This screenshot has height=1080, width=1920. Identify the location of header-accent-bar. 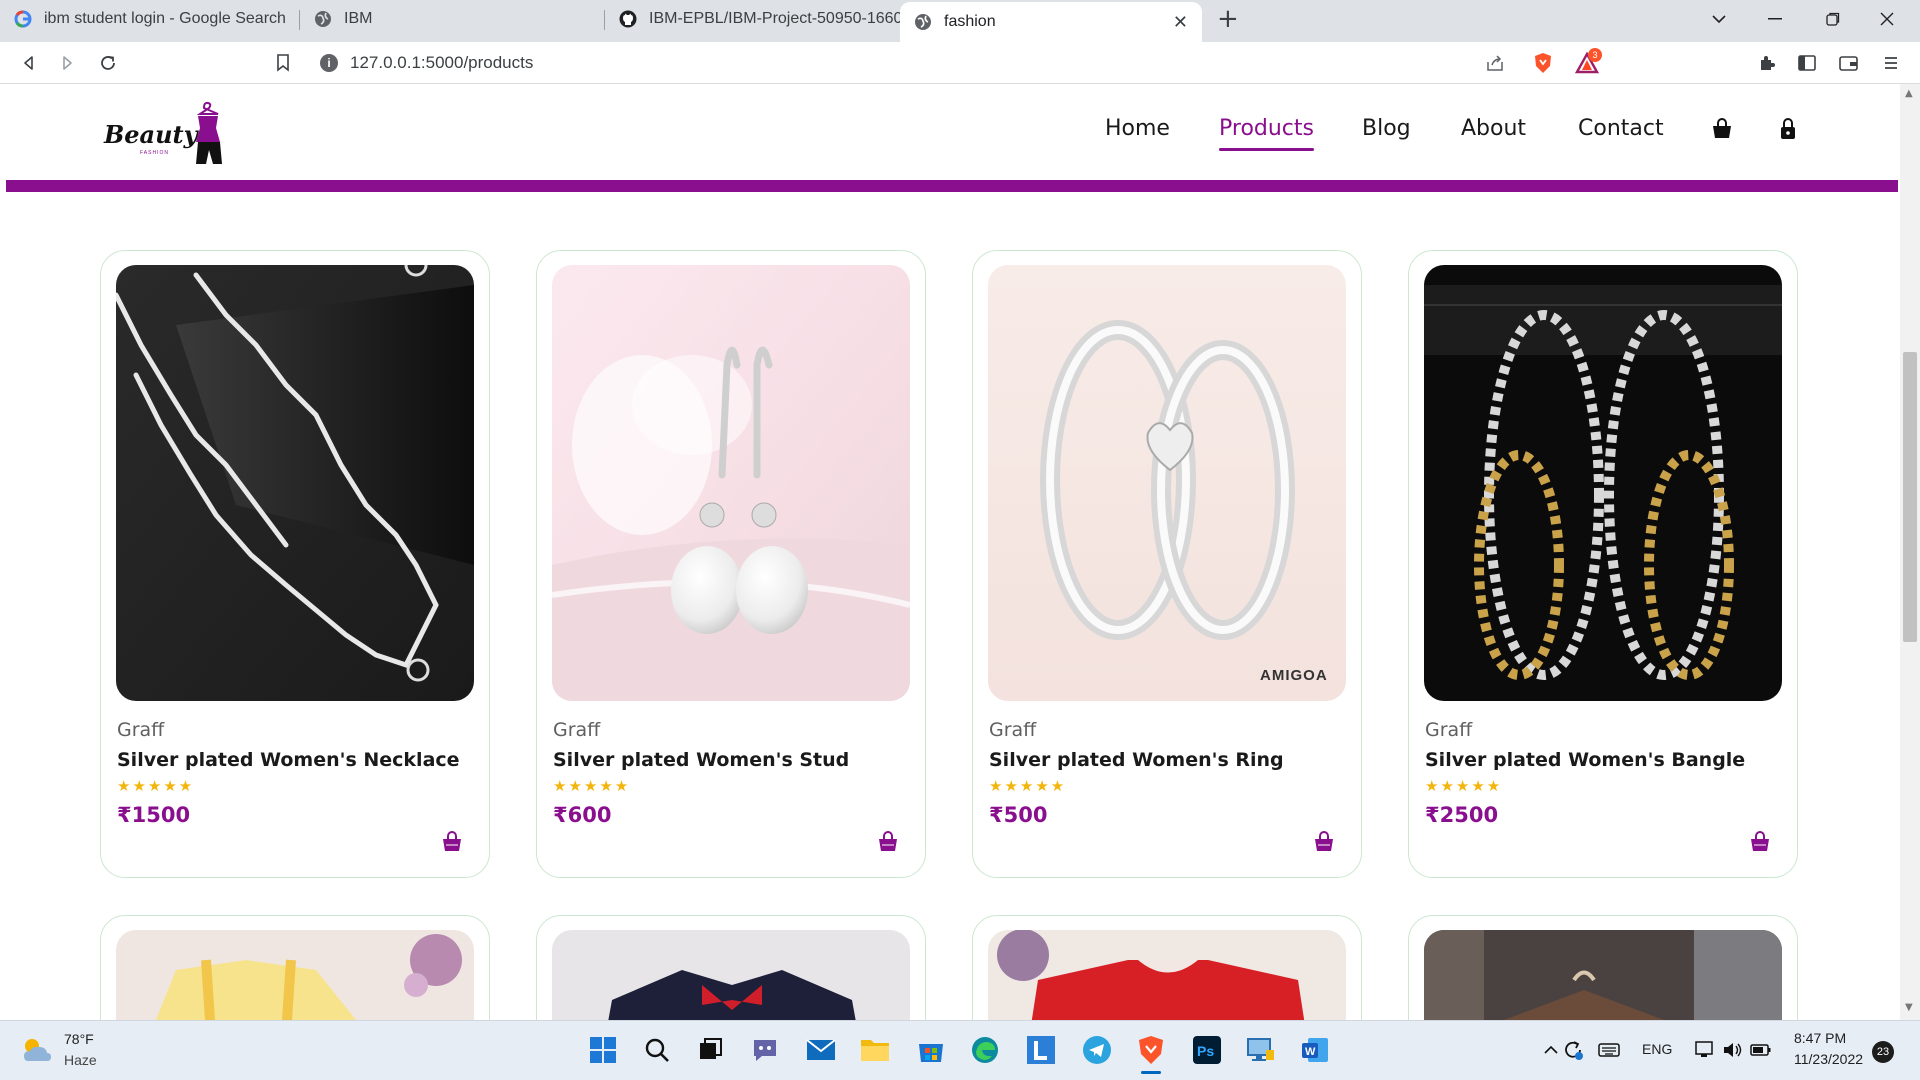
(952, 186).